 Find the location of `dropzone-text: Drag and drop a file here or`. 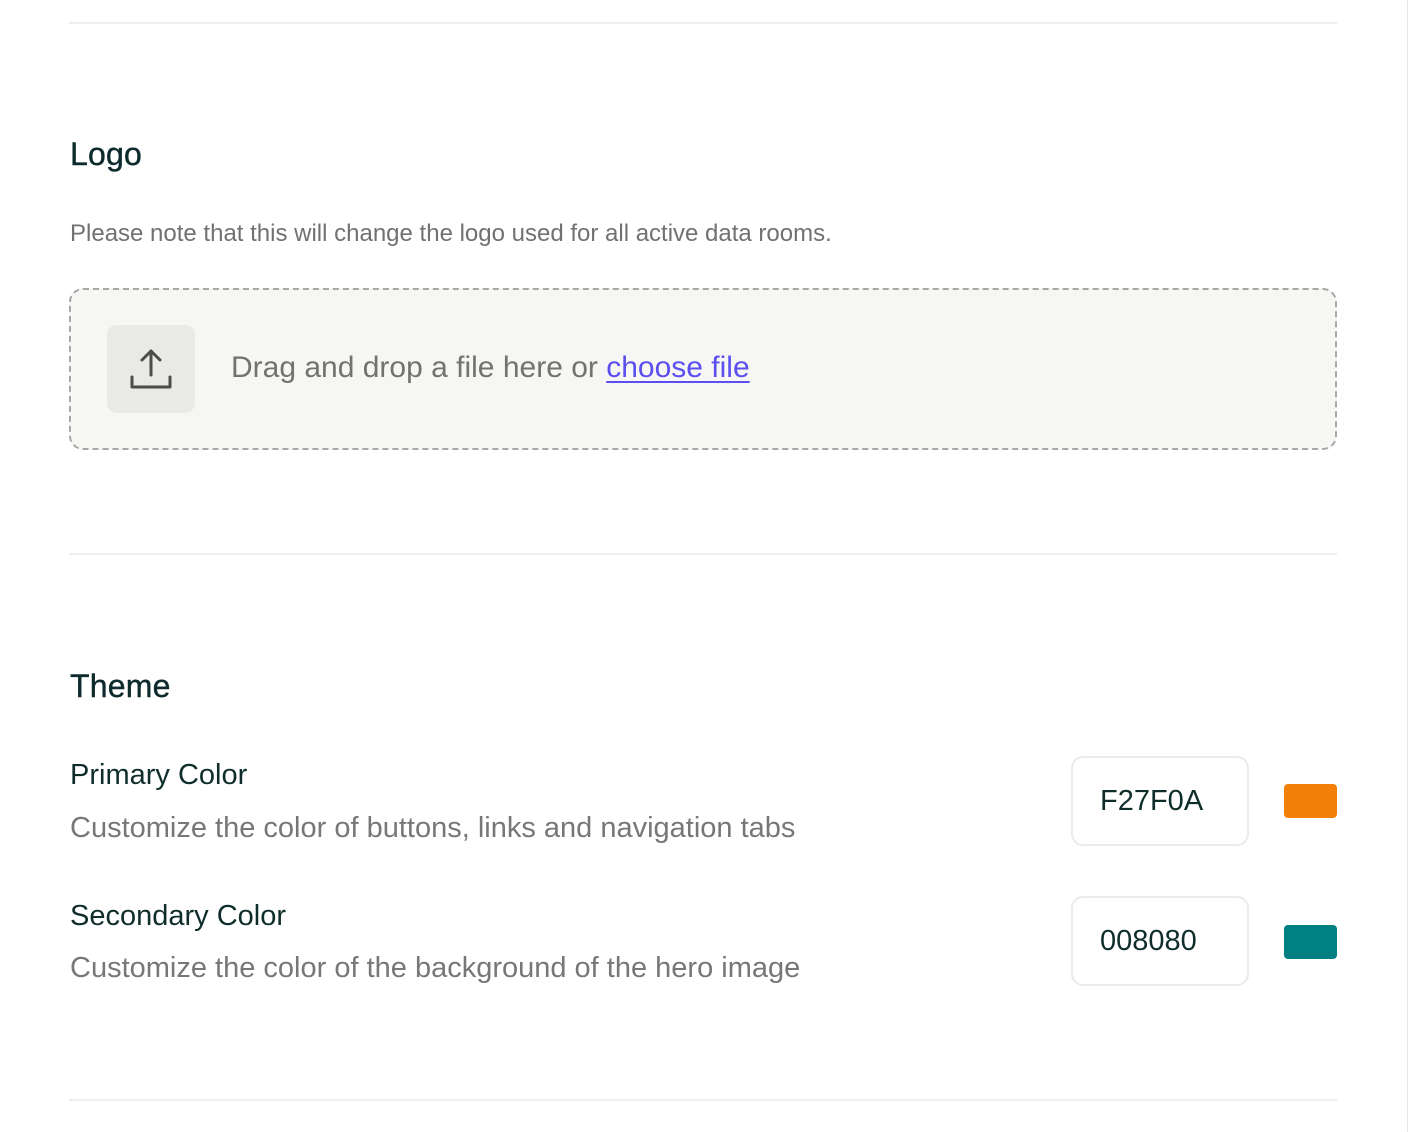

dropzone-text: Drag and drop a file here or is located at coordinates (419, 367).